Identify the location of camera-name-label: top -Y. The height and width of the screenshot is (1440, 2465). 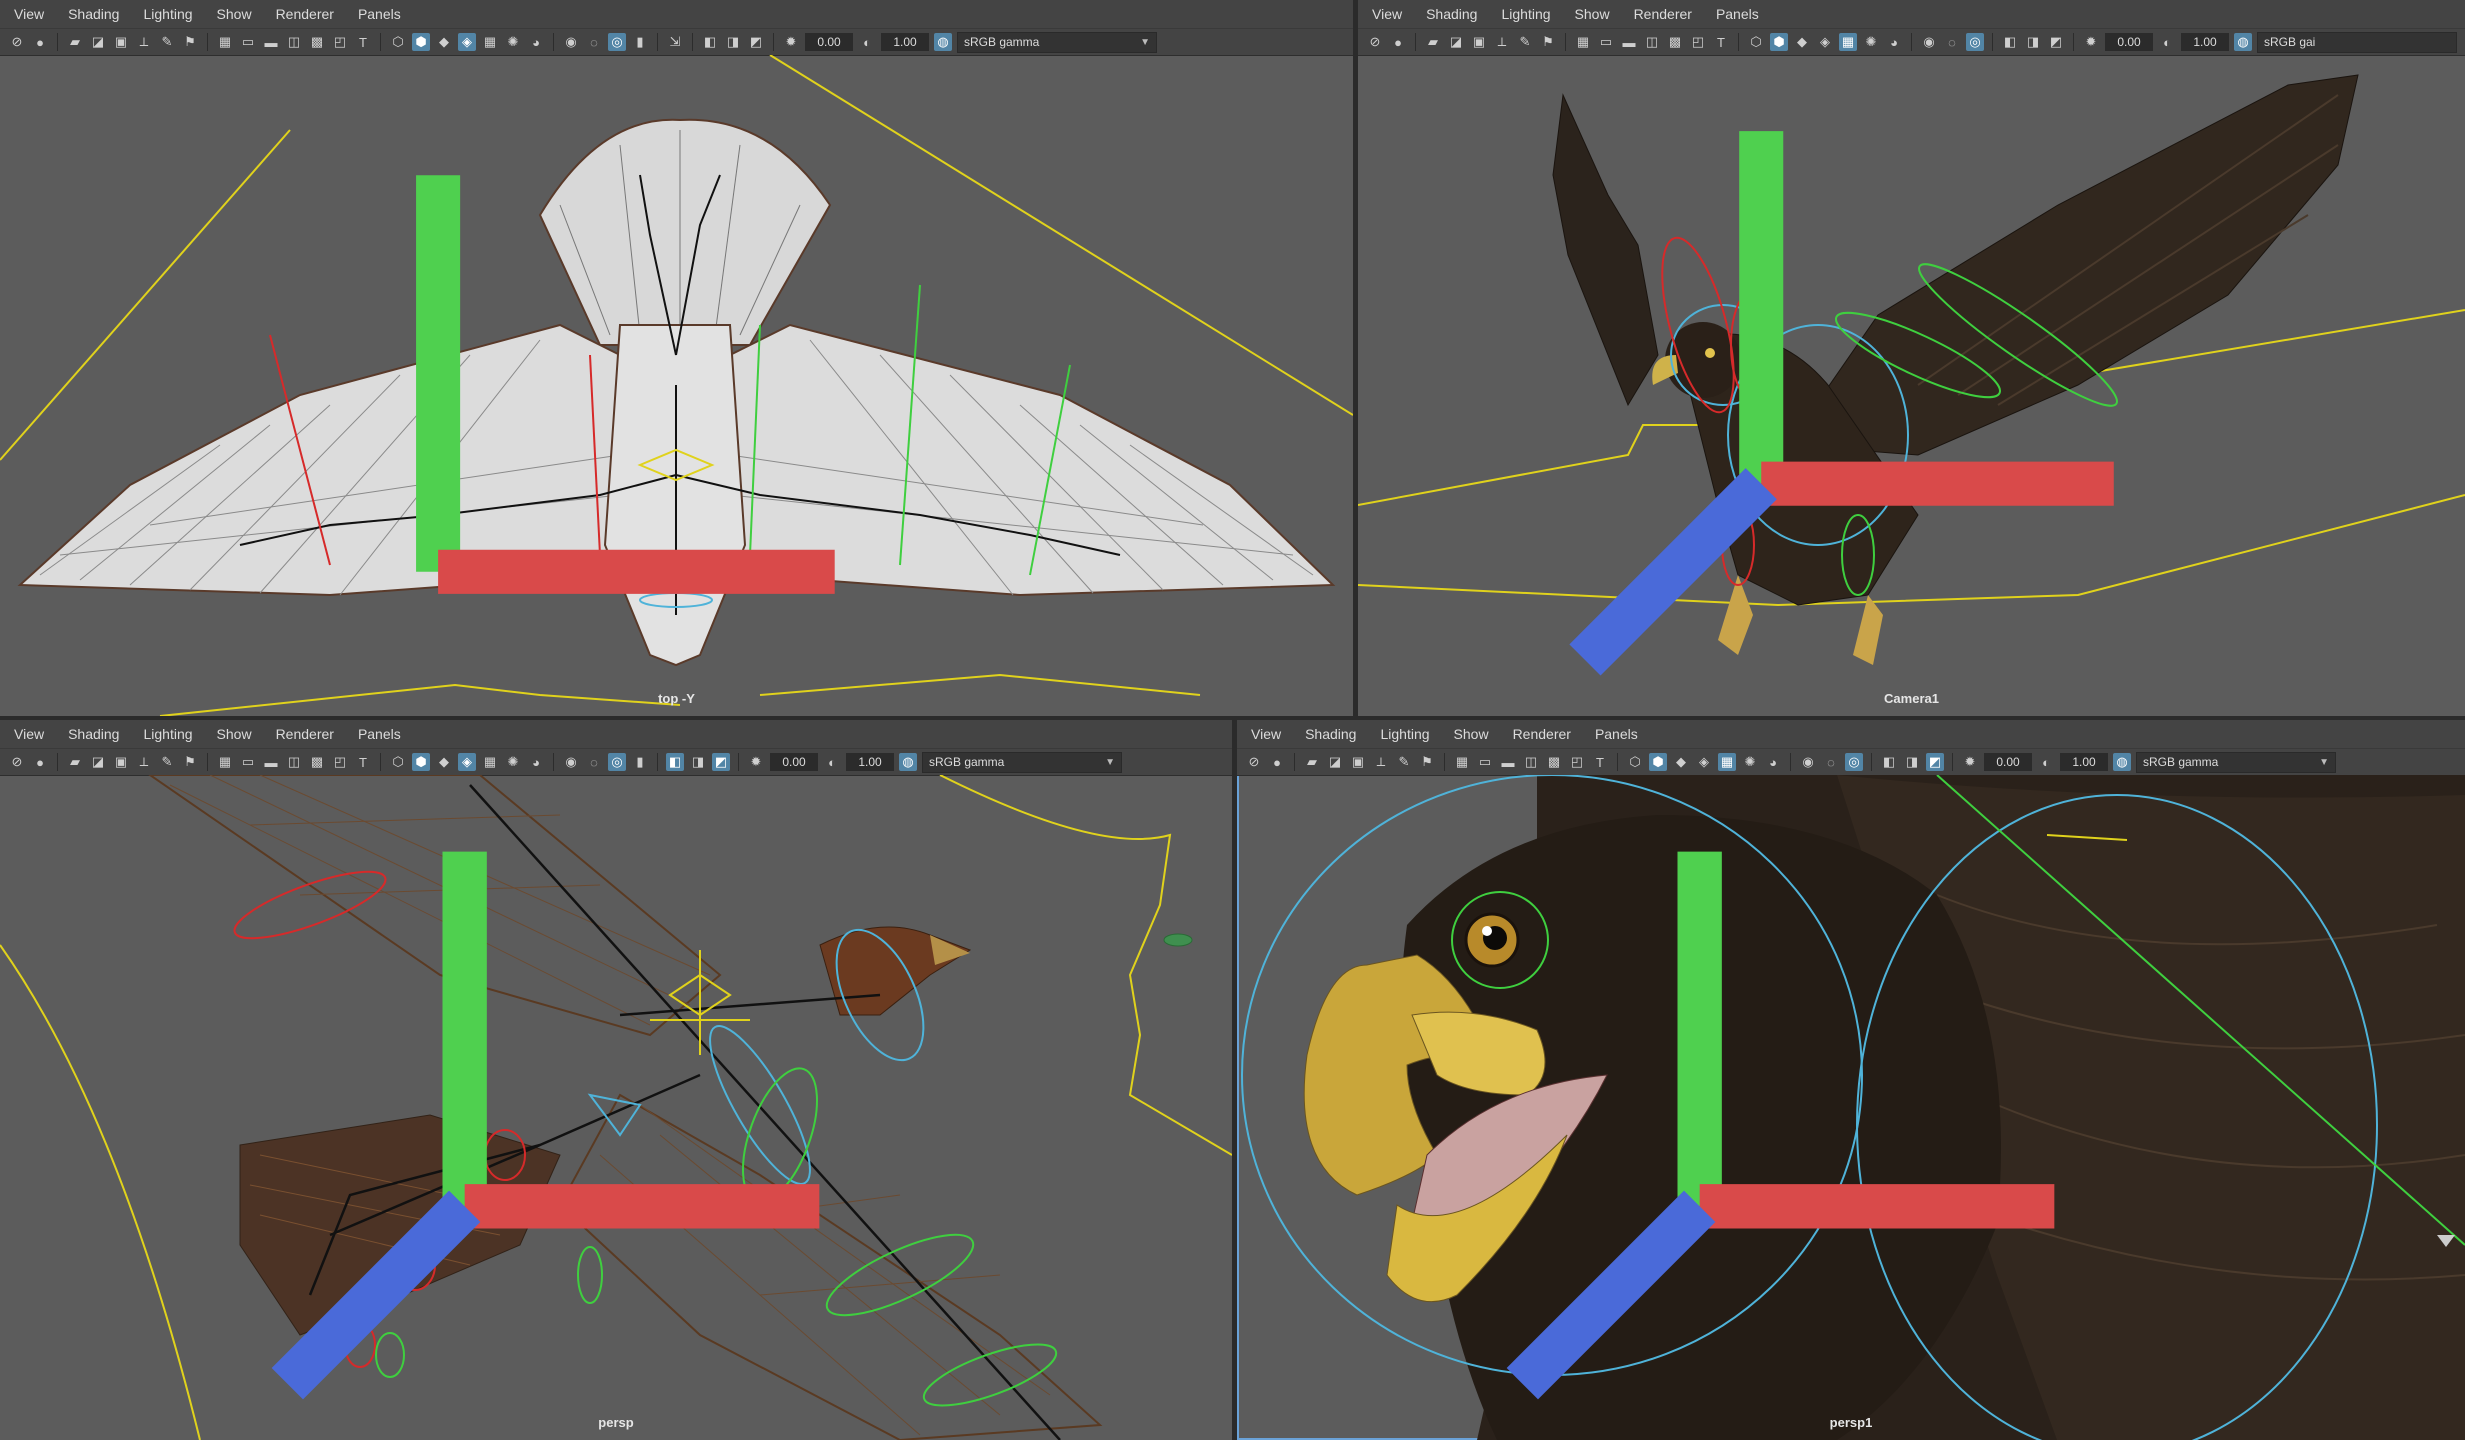
(676, 698).